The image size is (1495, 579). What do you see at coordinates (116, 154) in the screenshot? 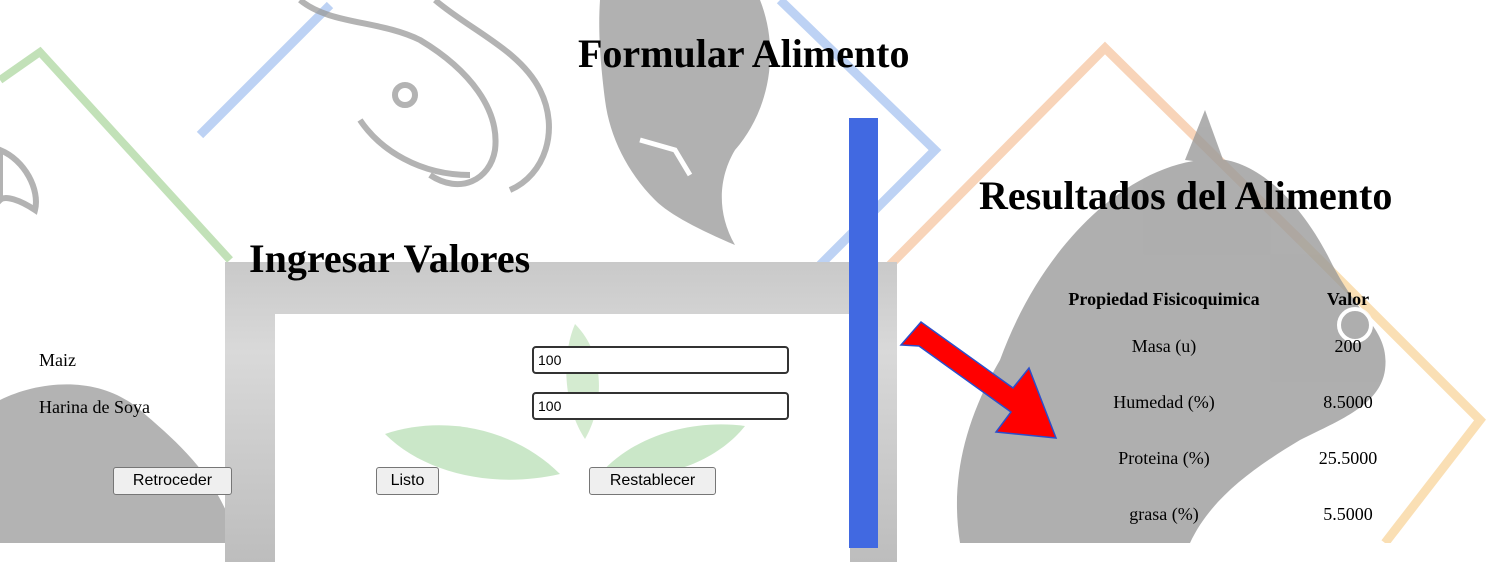
I see `green-diamond-outline` at bounding box center [116, 154].